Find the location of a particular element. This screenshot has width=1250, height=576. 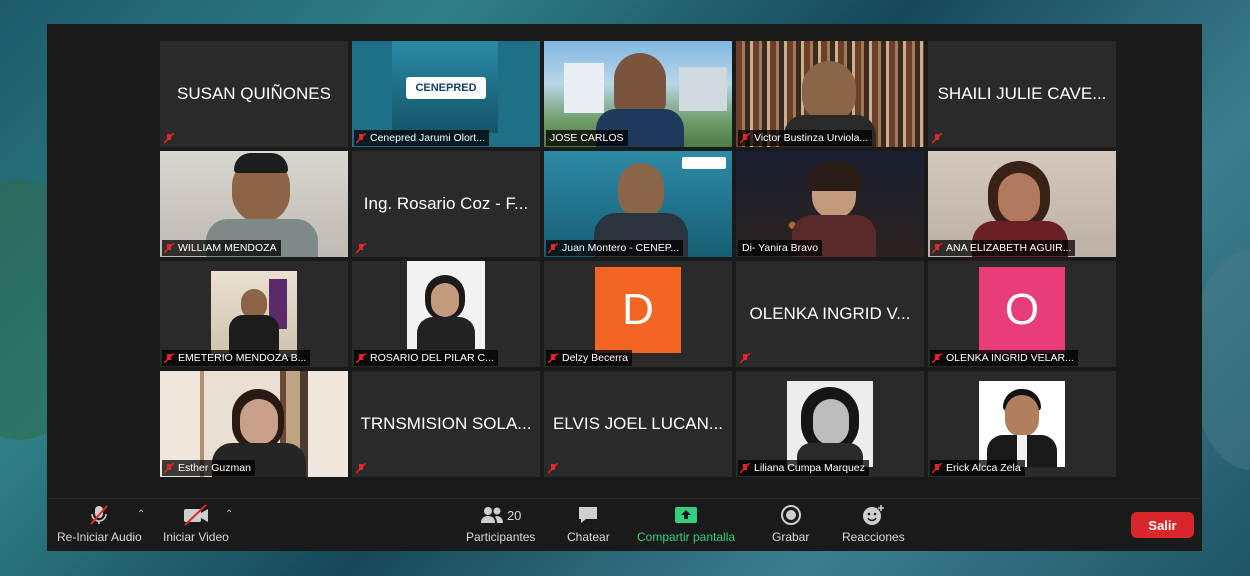

participants-count: 20 is located at coordinates (514, 515).